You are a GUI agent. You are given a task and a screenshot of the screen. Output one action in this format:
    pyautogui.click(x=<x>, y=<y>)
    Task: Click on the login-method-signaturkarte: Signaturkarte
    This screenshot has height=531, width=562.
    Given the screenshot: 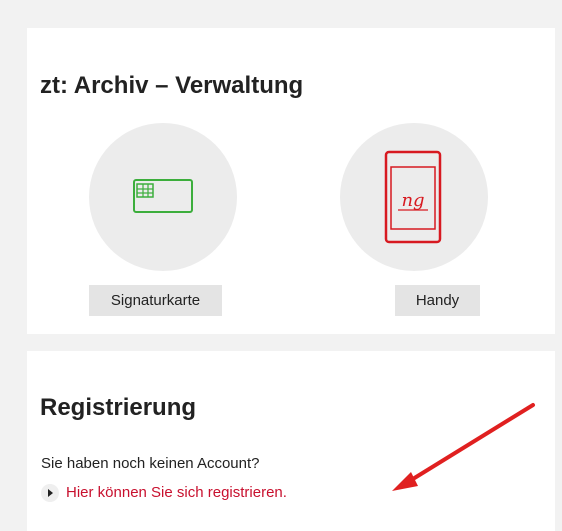 What is the action you would take?
    pyautogui.click(x=163, y=220)
    